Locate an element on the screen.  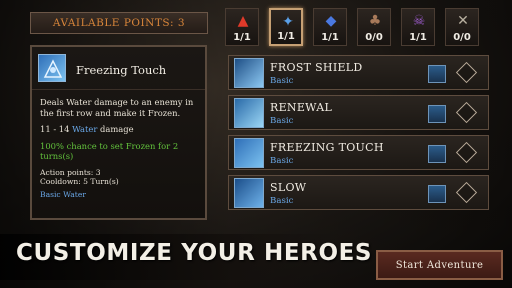
skill-row-renewal: Renewal Basic is located at coordinates (358, 112).